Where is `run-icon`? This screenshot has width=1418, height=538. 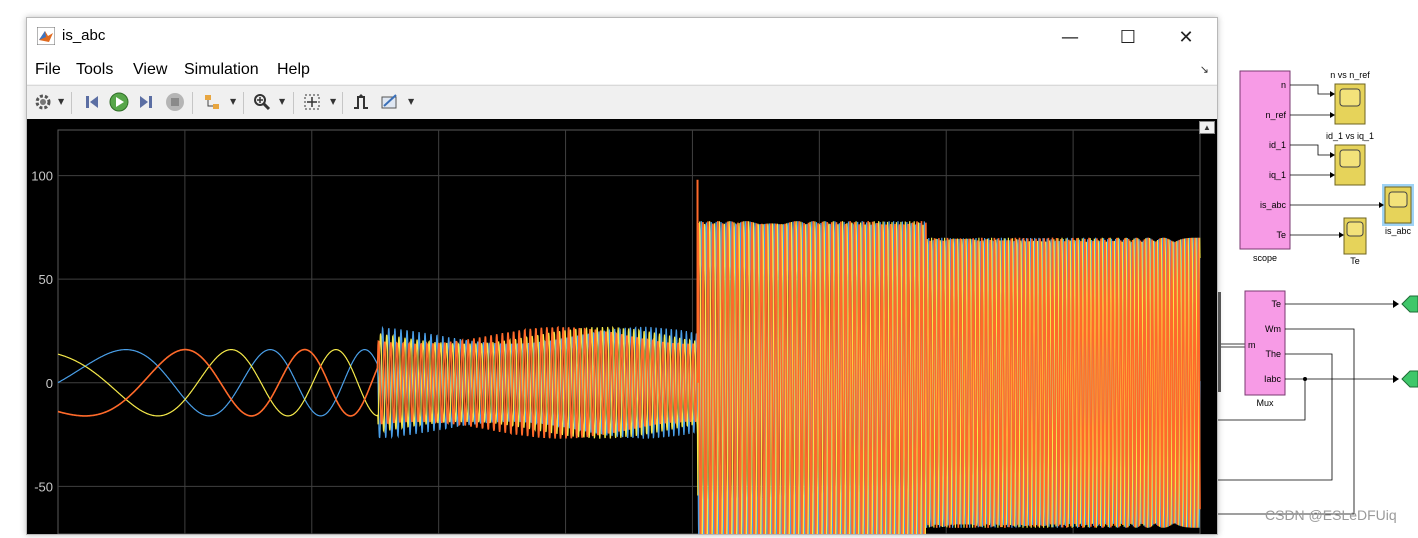
run-icon is located at coordinates (119, 102).